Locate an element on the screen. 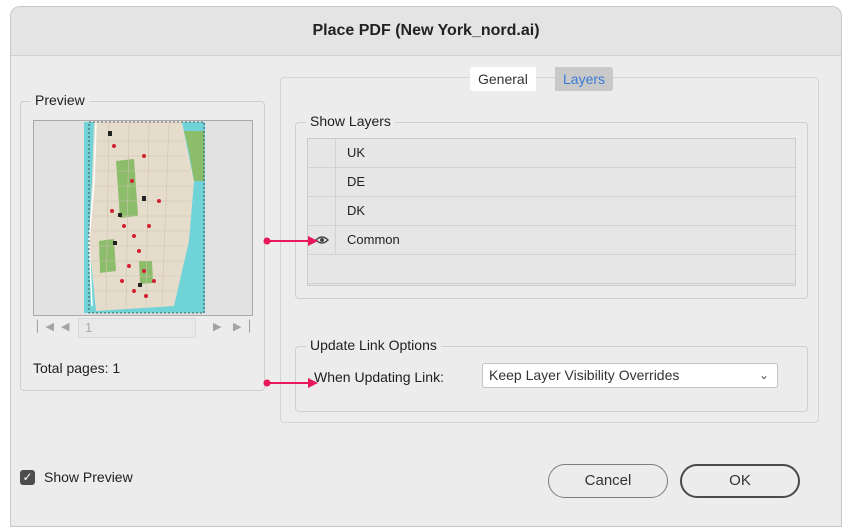  tab-layers: Layers is located at coordinates (584, 79).